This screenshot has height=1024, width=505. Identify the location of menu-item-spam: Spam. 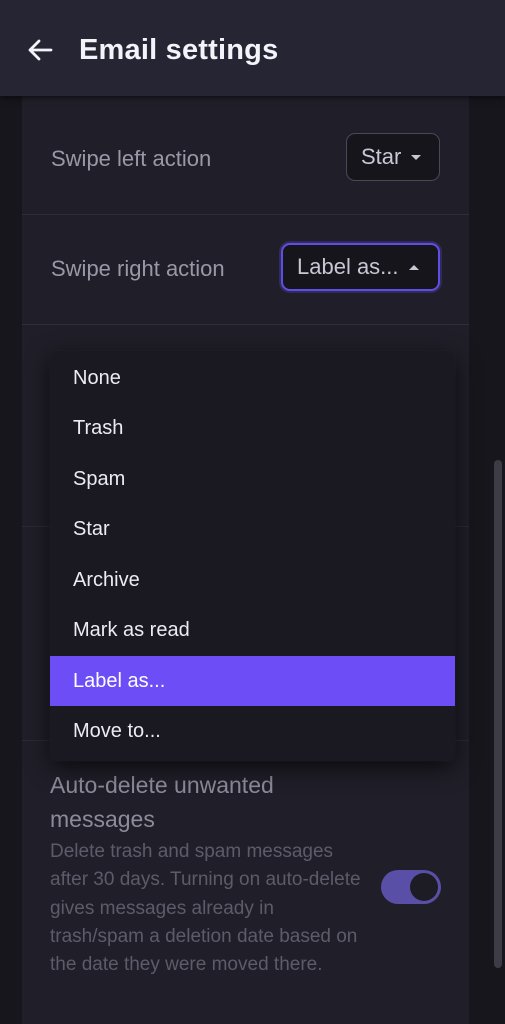
(252, 479).